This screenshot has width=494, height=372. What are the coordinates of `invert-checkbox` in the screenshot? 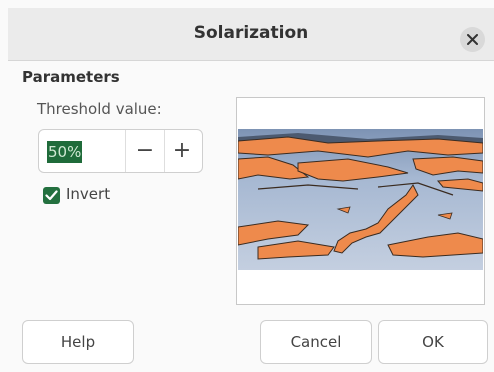 It's located at (51, 195).